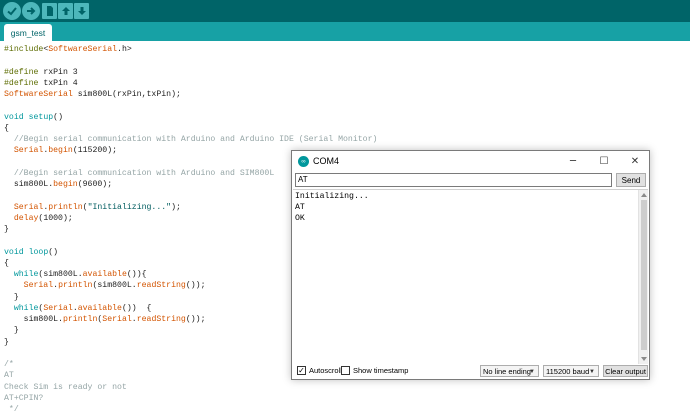  What do you see at coordinates (635, 161) in the screenshot?
I see `close-icon: ✕` at bounding box center [635, 161].